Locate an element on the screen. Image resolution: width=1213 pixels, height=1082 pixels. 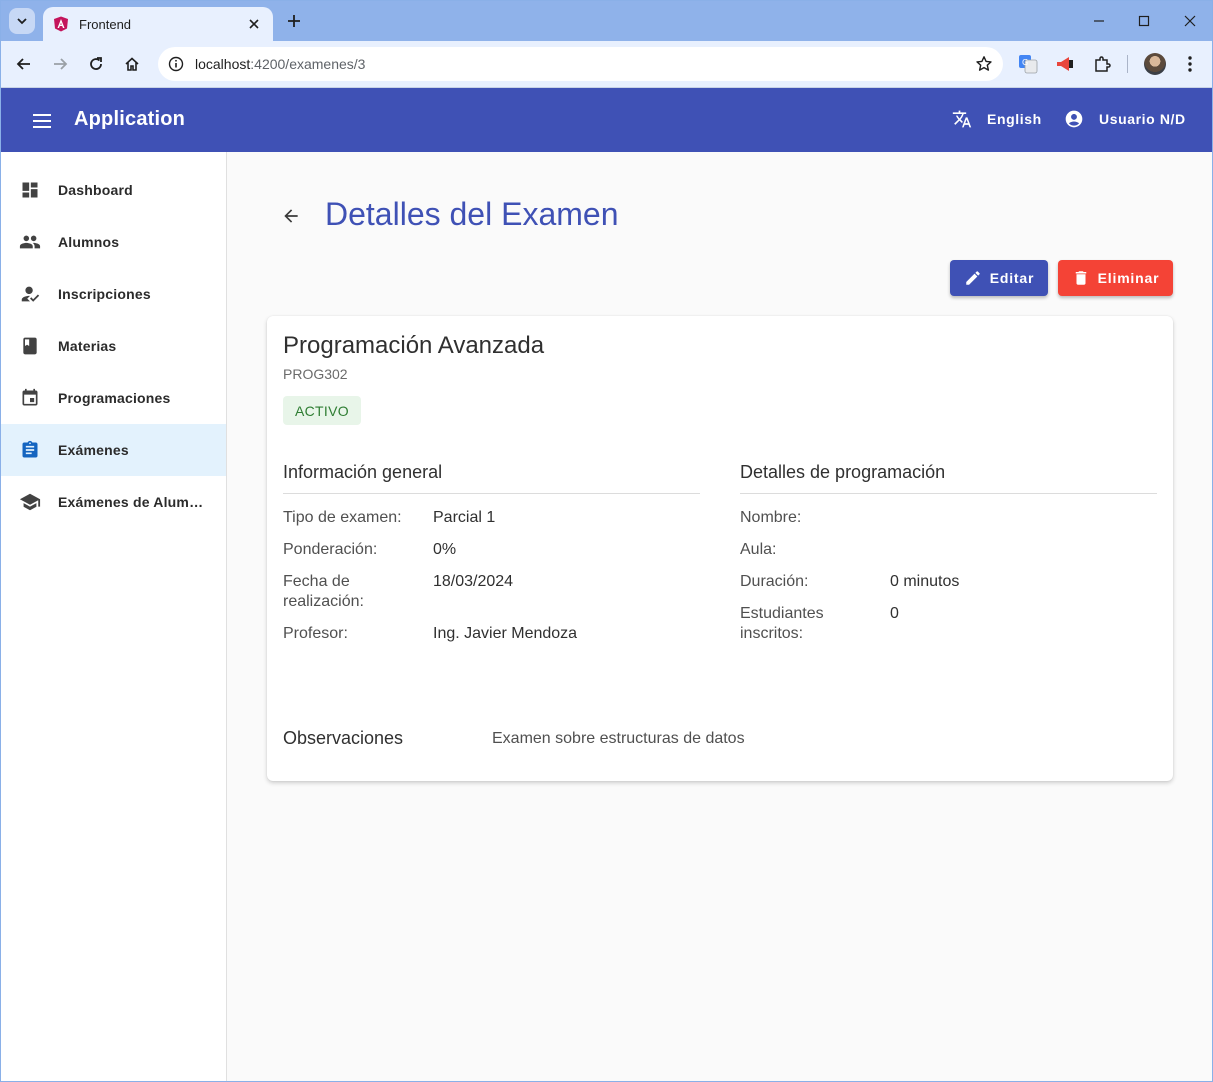
info-row: Fecha de realización: 18/03/2024 is located at coordinates (491, 592).